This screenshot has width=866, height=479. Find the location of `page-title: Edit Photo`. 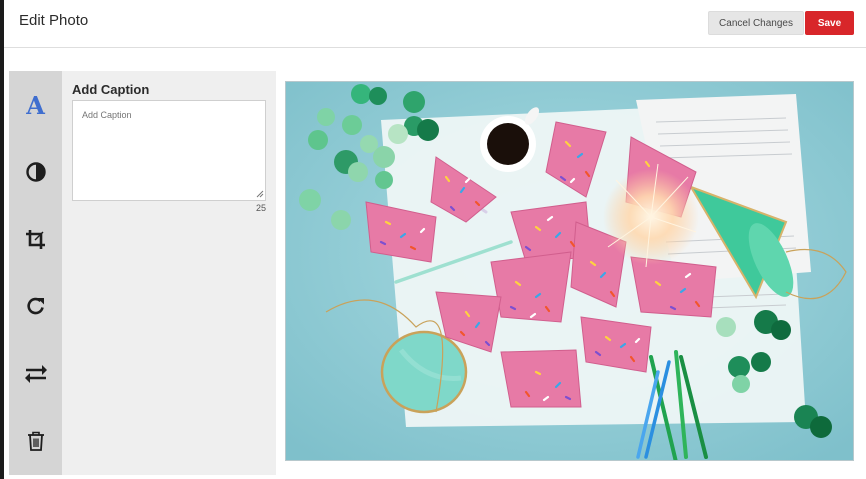

page-title: Edit Photo is located at coordinates (54, 20).